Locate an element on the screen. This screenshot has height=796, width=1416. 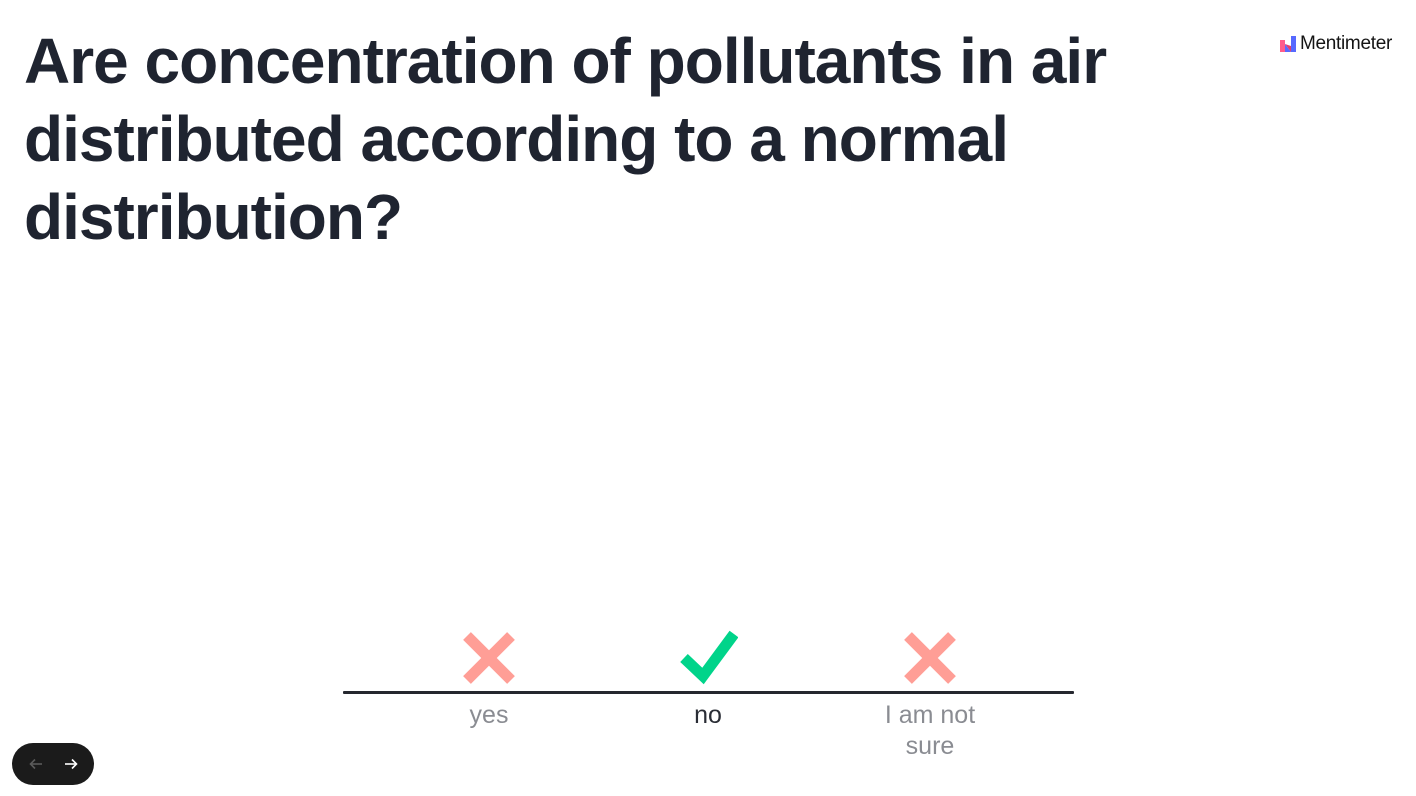
checkmark-icon is located at coordinates (709, 657).